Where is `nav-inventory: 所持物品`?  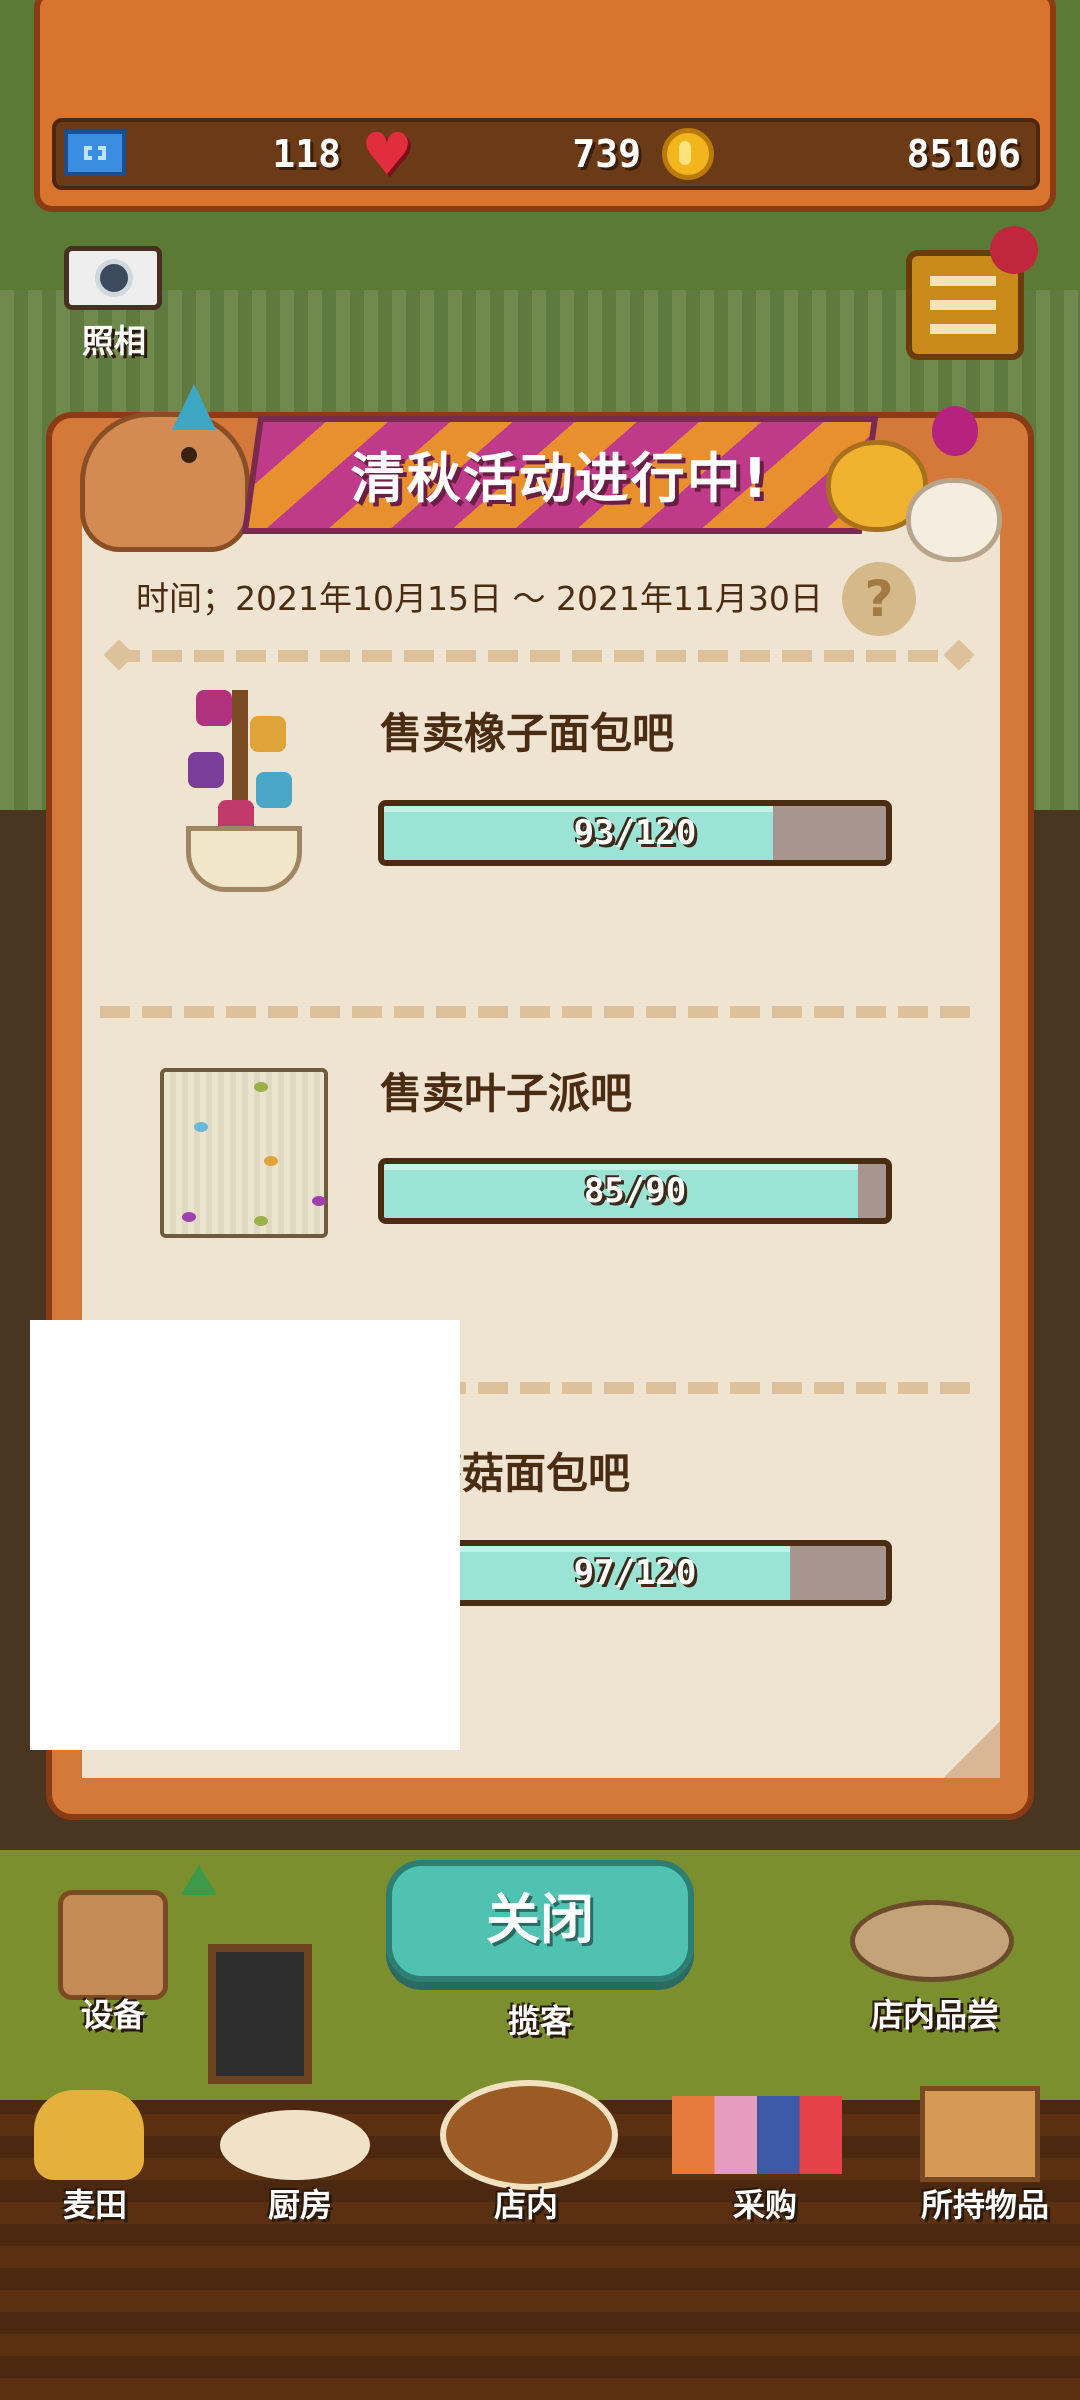 nav-inventory: 所持物品 is located at coordinates (985, 2203).